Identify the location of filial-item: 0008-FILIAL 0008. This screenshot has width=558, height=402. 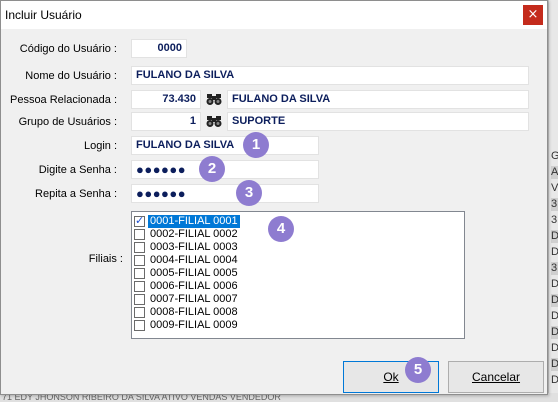
(187, 312).